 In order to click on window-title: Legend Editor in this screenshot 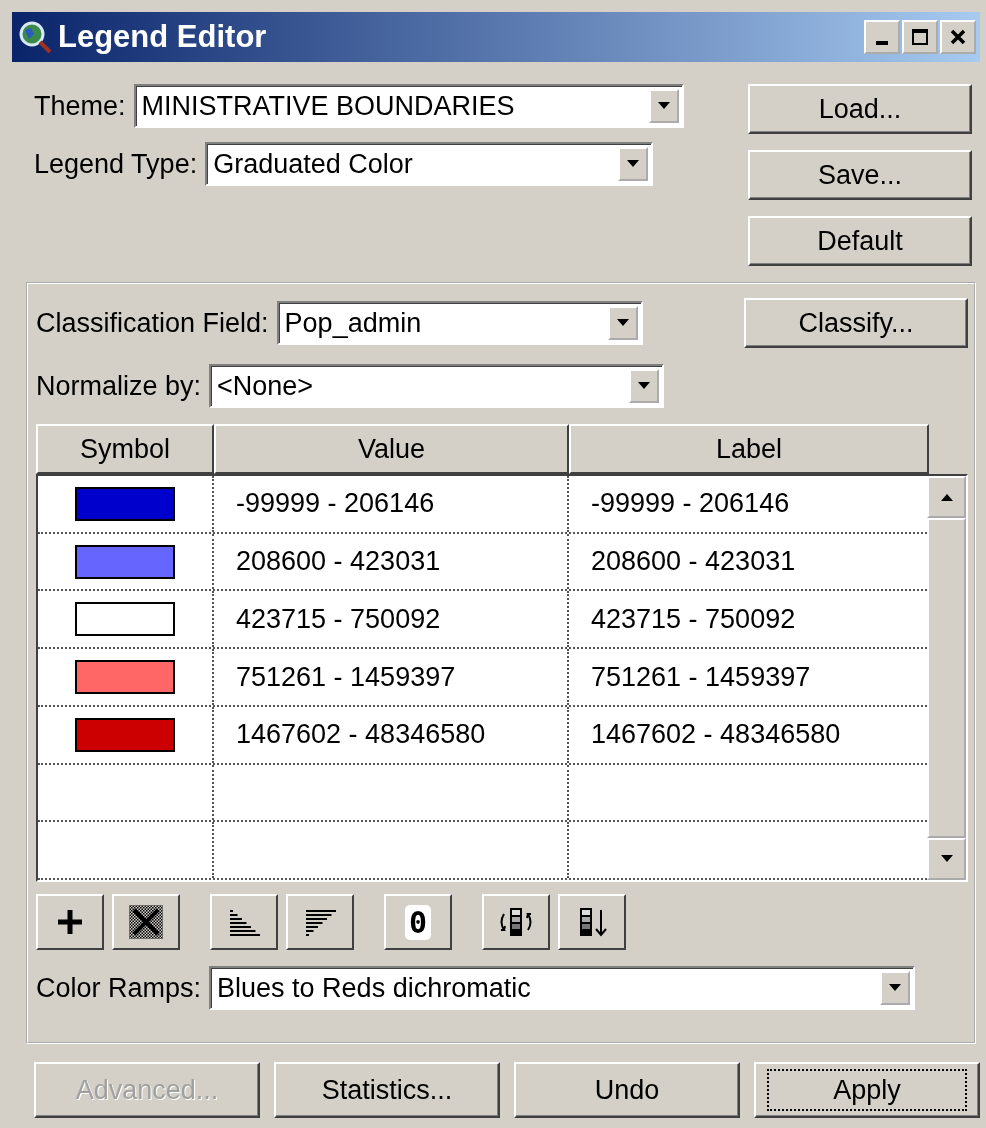, I will do `click(163, 37)`.